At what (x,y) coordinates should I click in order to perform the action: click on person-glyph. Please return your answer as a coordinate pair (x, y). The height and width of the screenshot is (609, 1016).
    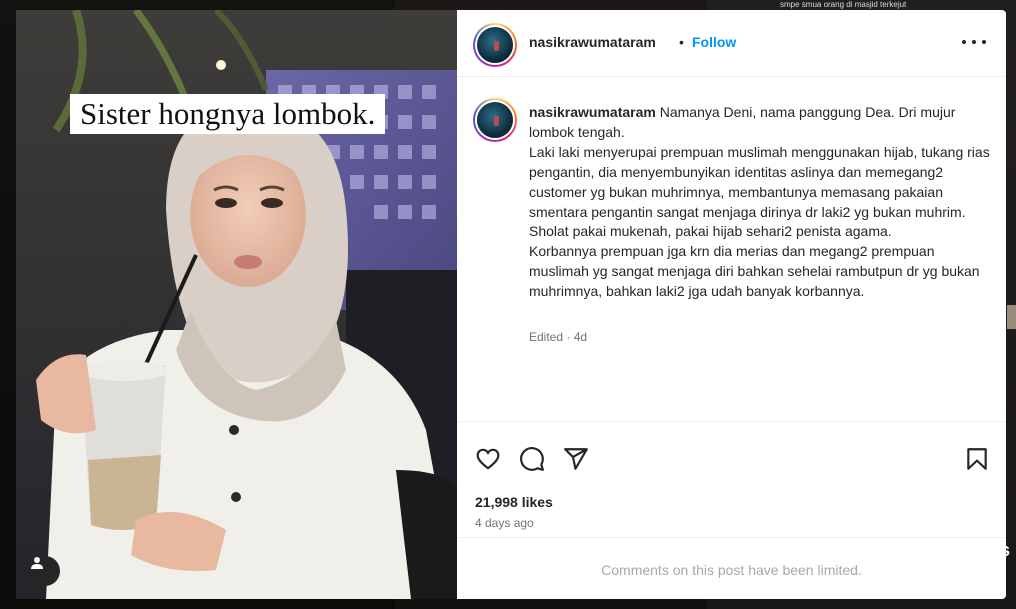
    Looking at the image, I should click on (37, 563).